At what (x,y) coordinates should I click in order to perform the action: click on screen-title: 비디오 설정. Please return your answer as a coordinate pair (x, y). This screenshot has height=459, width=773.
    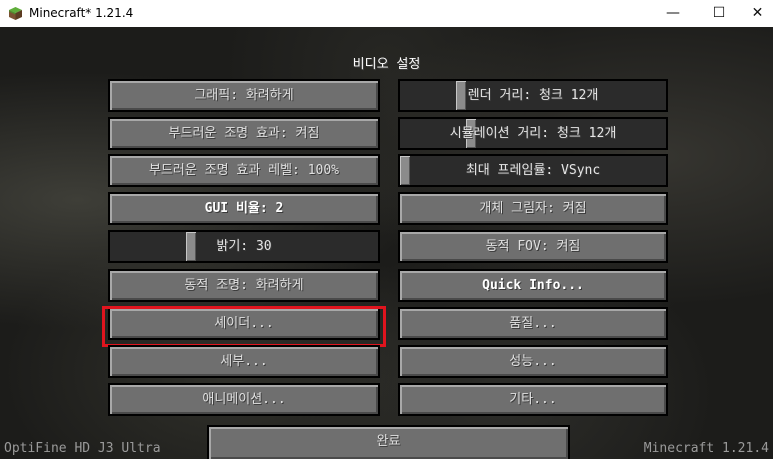
    Looking at the image, I should click on (386, 64).